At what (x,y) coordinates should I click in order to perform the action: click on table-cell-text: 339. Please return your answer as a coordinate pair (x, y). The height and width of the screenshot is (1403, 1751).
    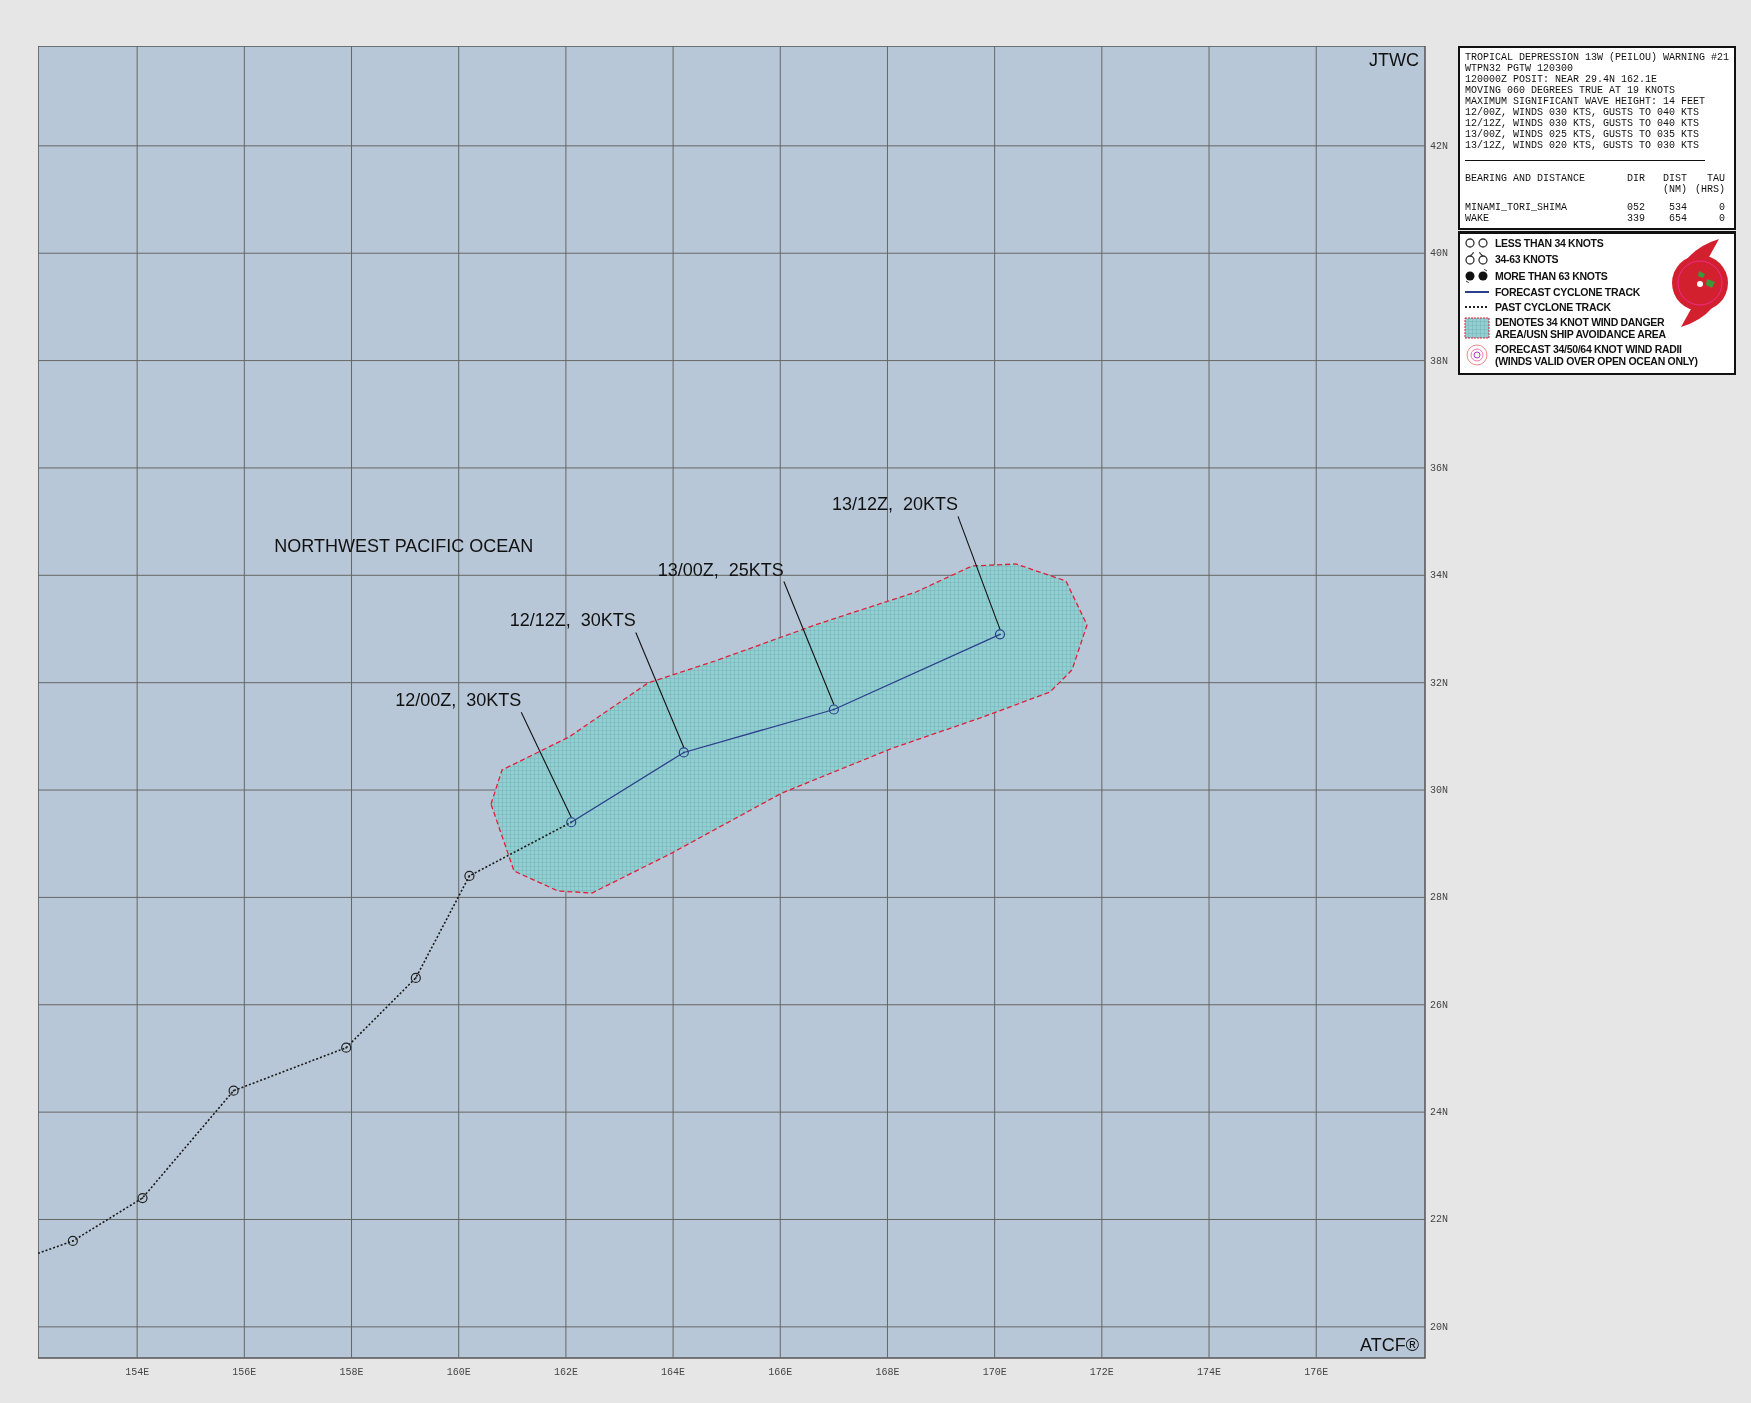
    Looking at the image, I should click on (1635, 218).